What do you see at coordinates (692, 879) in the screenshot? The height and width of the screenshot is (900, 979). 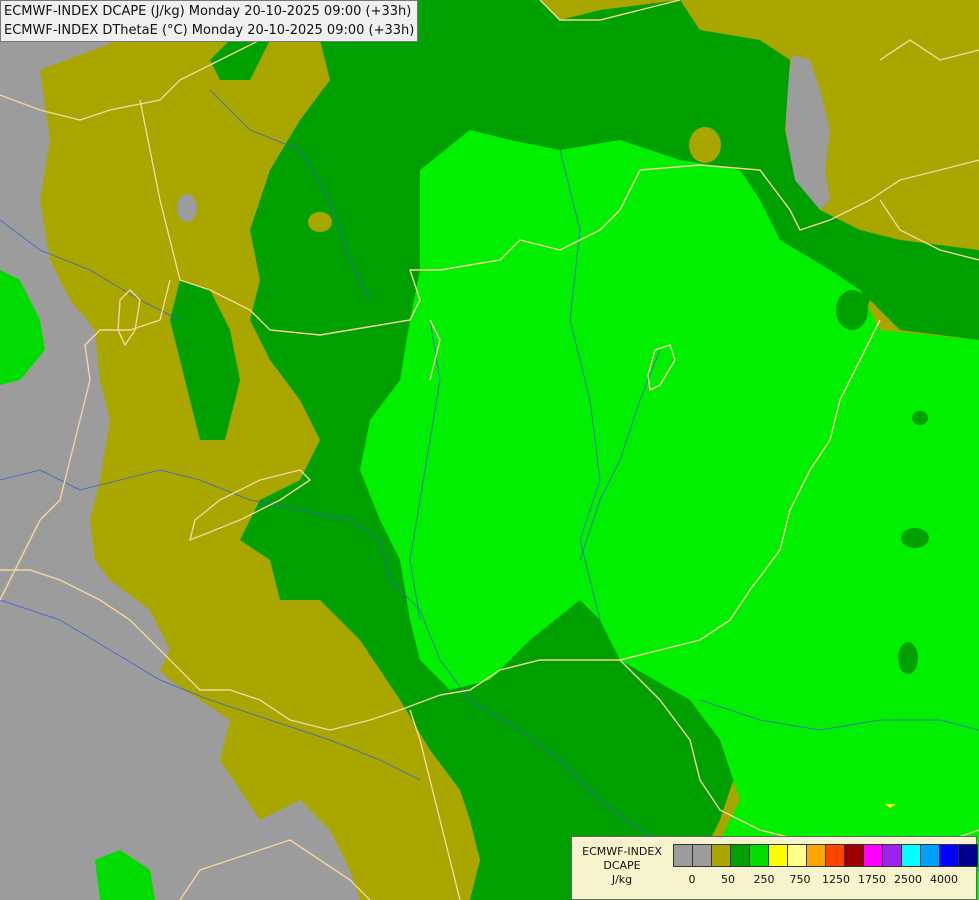 I see `legend-tick-label: 0` at bounding box center [692, 879].